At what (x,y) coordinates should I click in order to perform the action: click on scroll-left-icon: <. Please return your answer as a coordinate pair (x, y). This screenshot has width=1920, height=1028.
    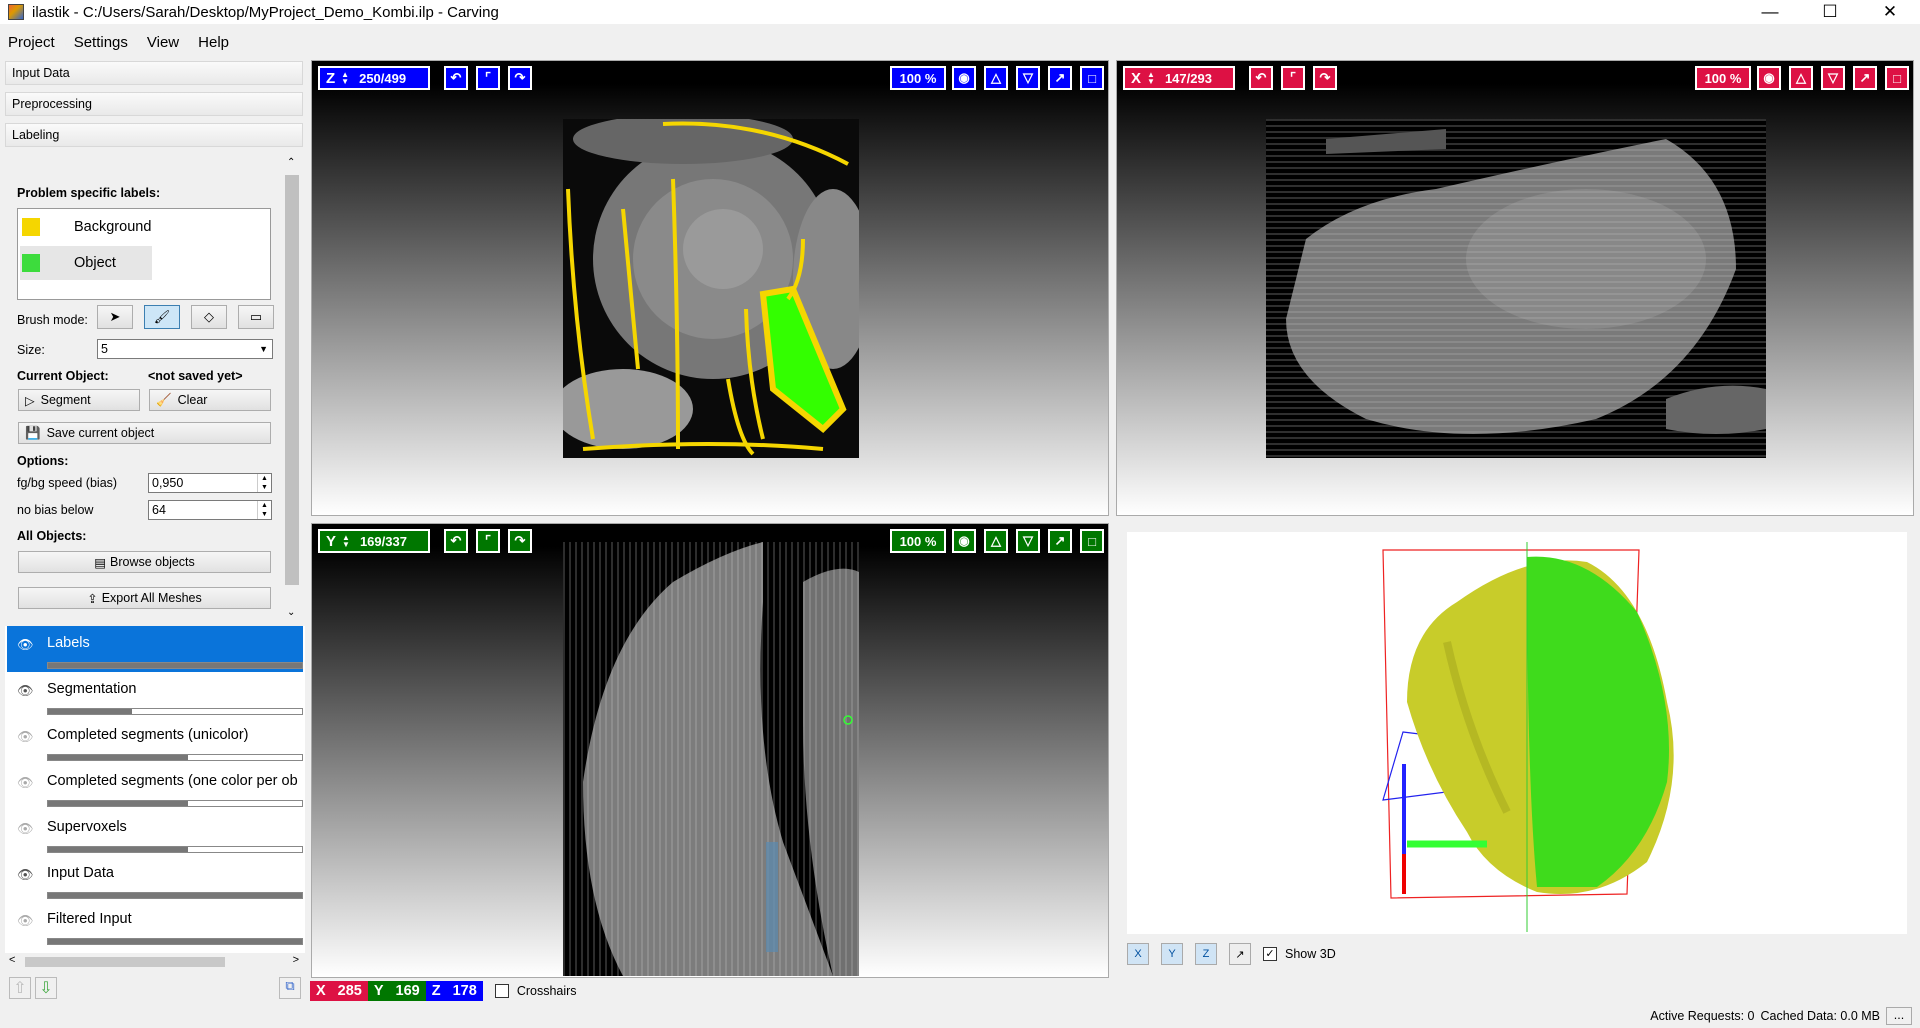
    Looking at the image, I should click on (12, 960).